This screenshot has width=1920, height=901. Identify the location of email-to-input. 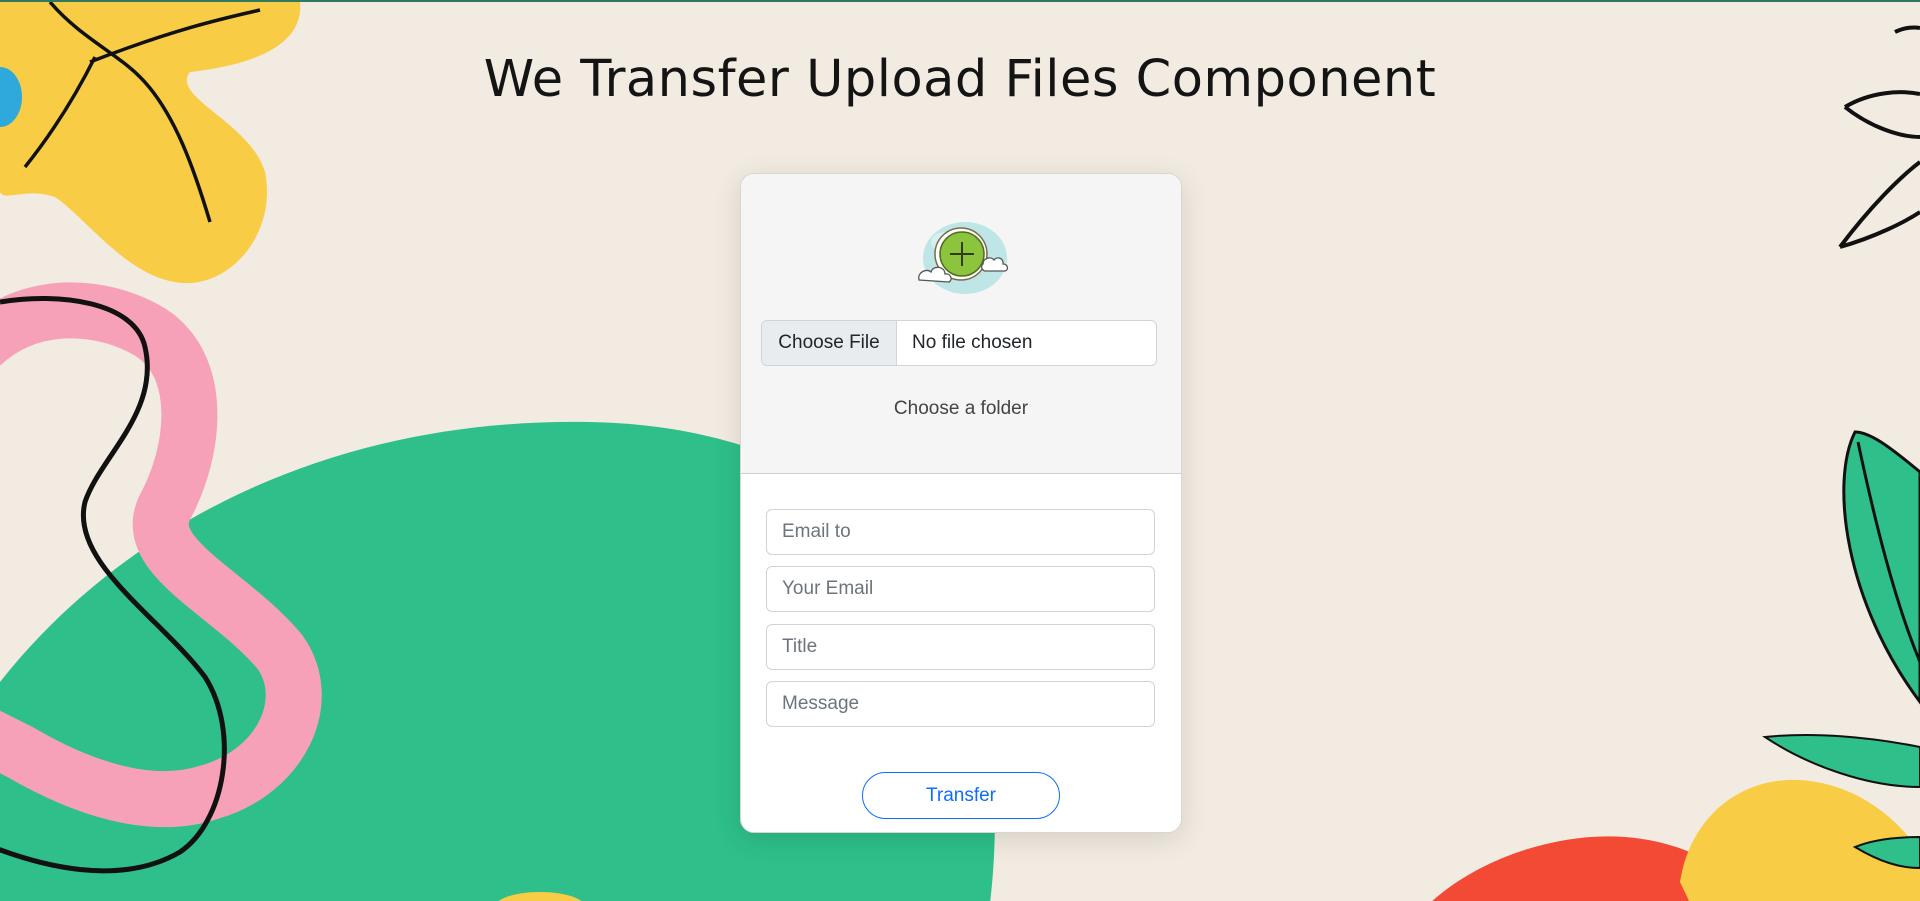
(960, 532).